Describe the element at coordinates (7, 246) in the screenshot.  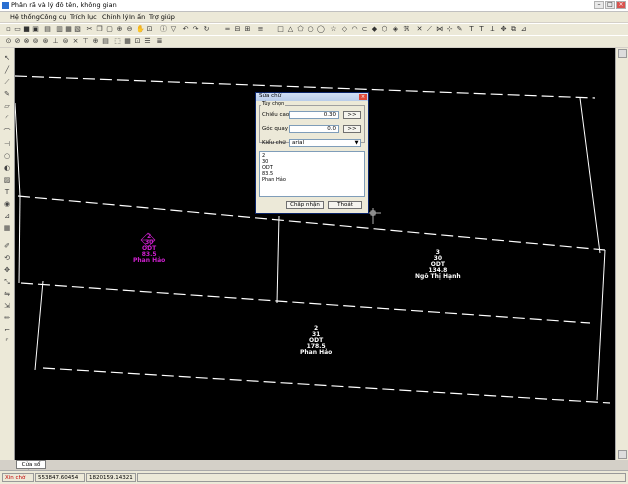
I see `marker-icon: ✐` at that location.